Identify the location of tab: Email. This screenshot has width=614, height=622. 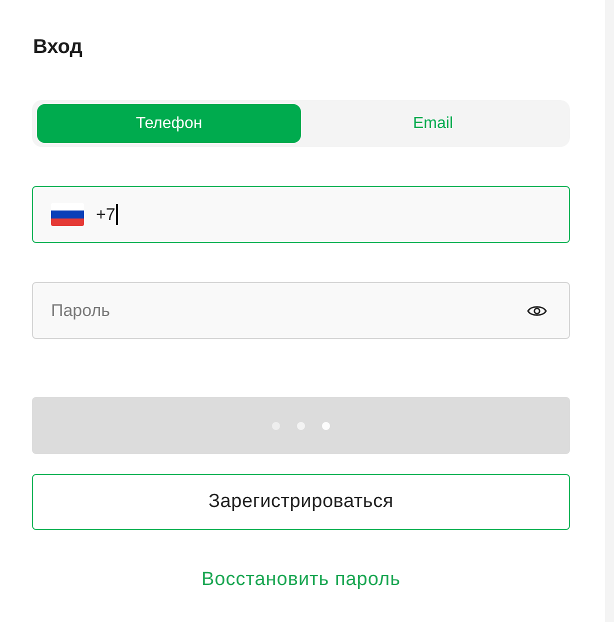
(433, 123).